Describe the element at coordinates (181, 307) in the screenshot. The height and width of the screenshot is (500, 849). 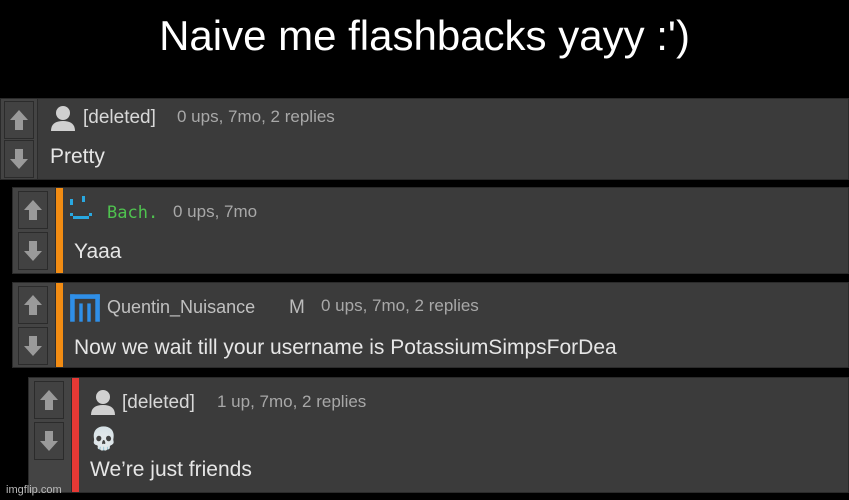
I see `comment-username: Quentin_Nuisance` at that location.